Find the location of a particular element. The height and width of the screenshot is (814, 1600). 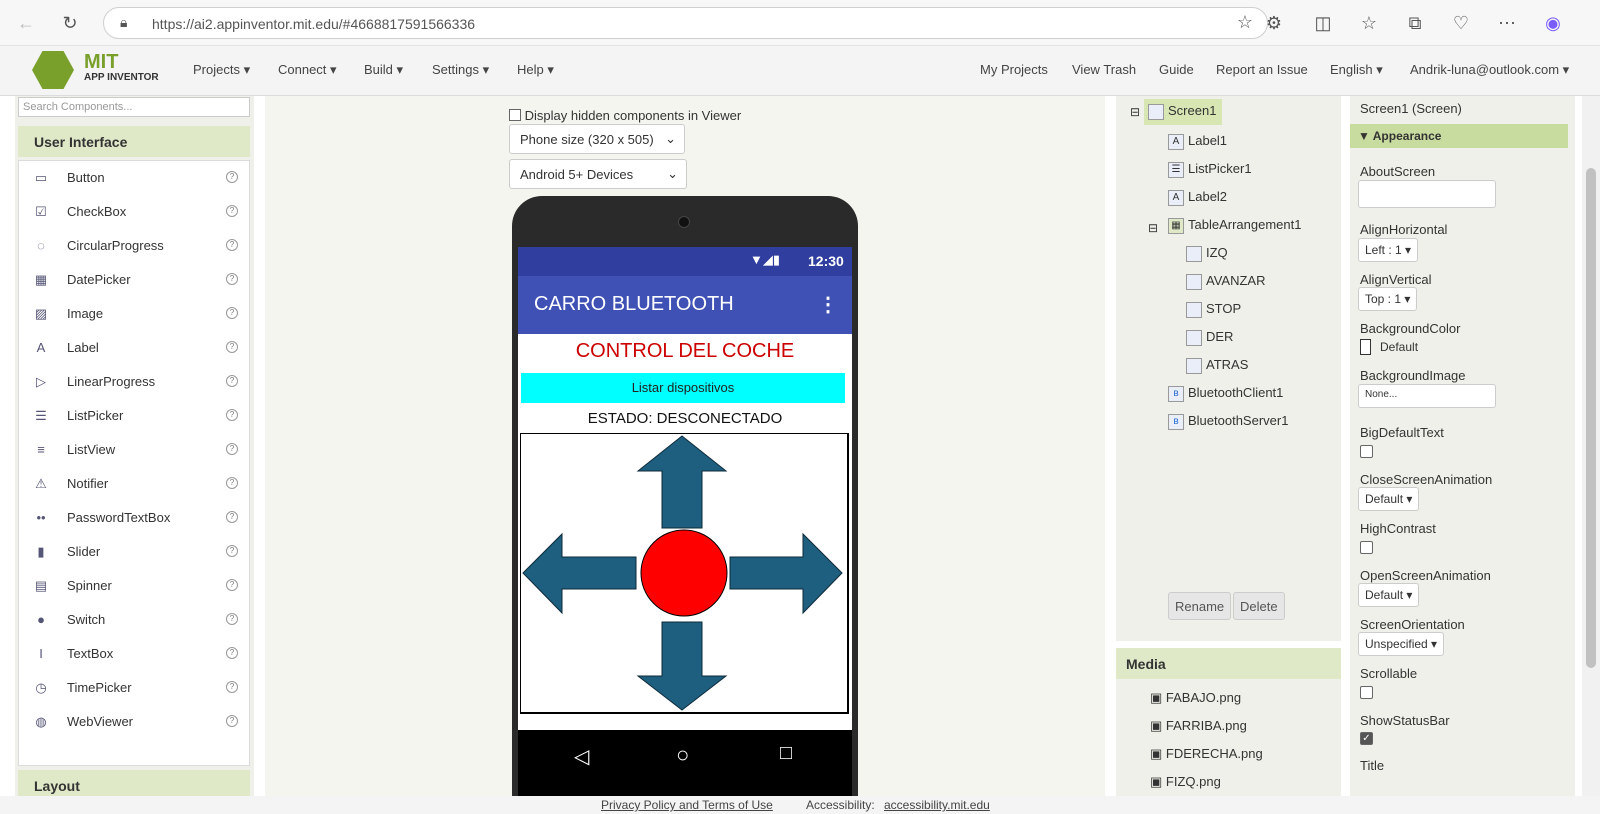

menu-connect: Connect ▾ is located at coordinates (307, 70).